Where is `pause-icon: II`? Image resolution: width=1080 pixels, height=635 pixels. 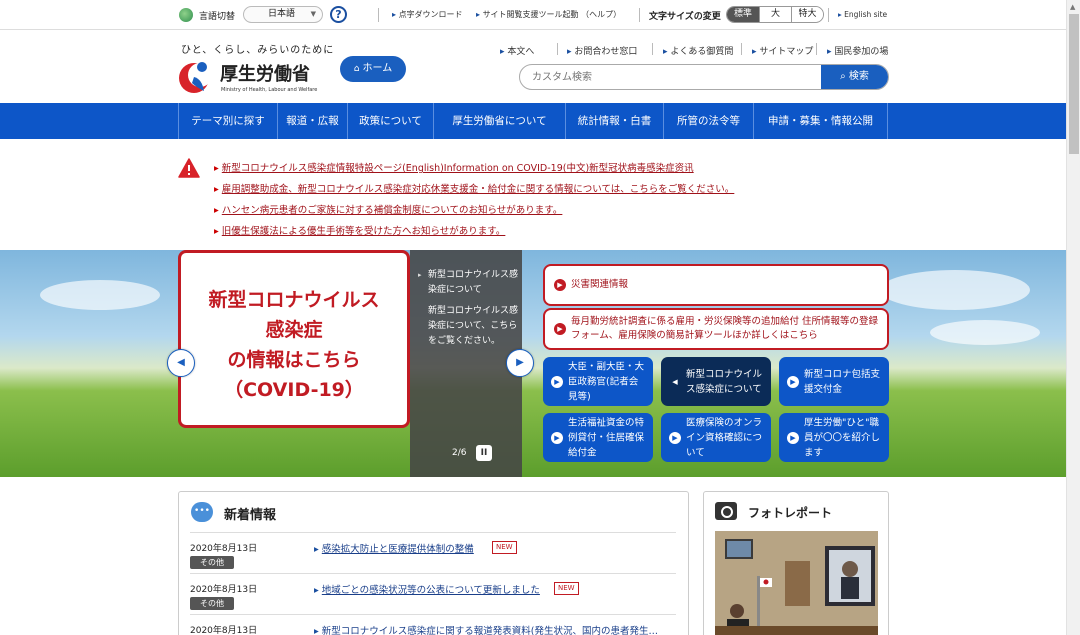 pause-icon: II is located at coordinates (484, 453).